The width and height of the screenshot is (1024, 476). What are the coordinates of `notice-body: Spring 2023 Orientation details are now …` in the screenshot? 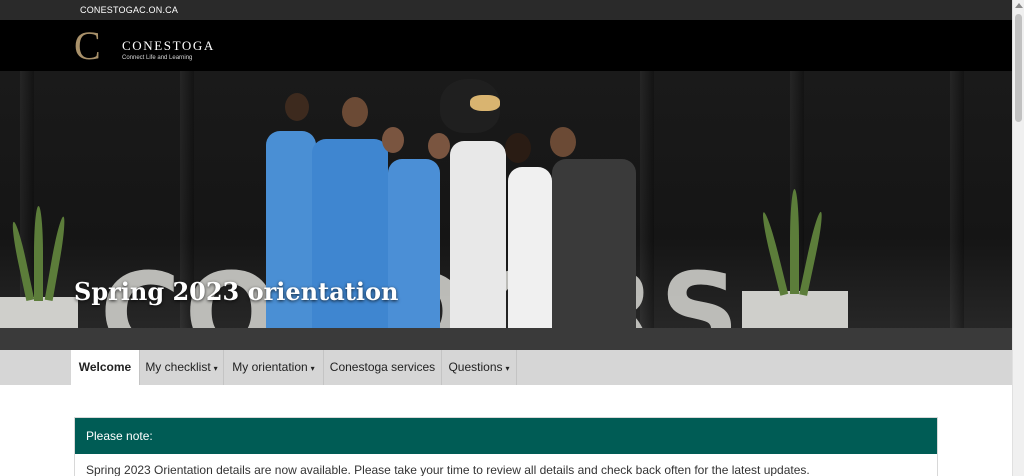 It's located at (448, 469).